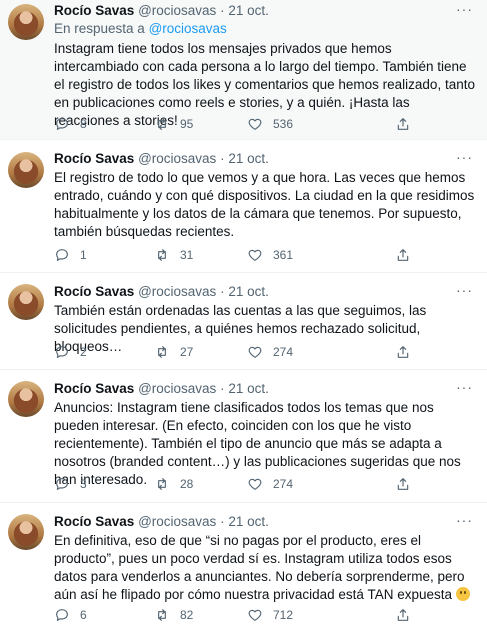  Describe the element at coordinates (188, 28) in the screenshot. I see `reply-to-link: @rociosavas` at that location.